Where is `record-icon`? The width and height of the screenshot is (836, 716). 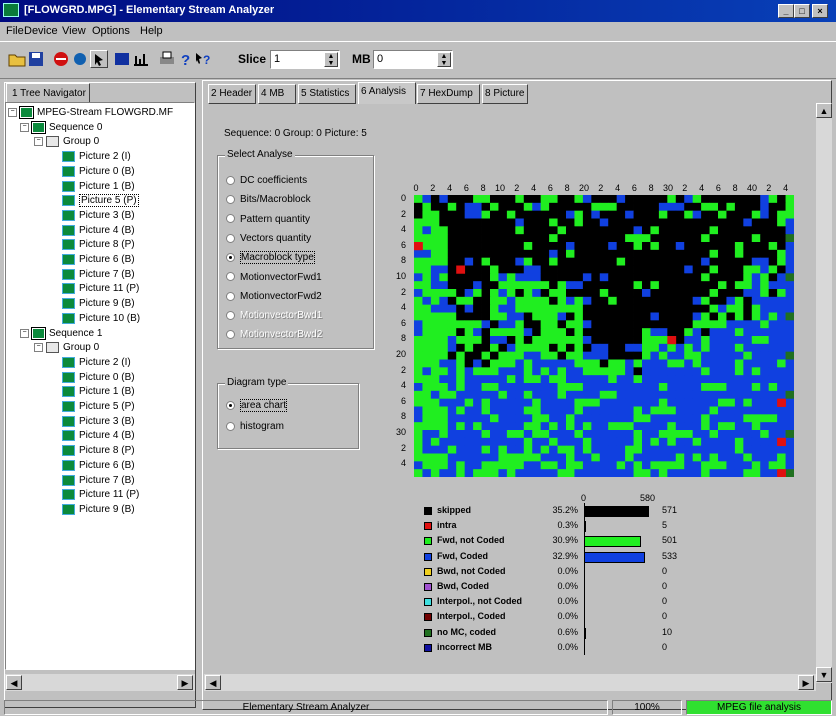
record-icon is located at coordinates (80, 59).